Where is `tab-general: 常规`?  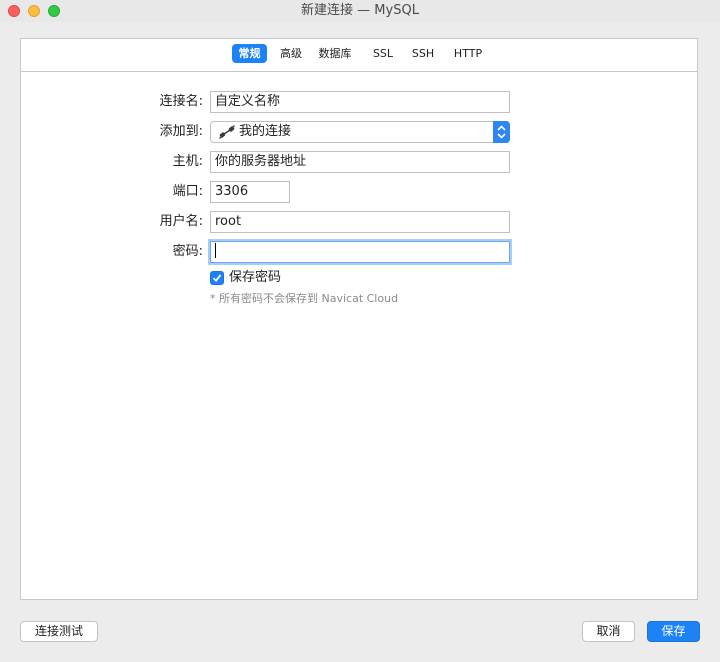 tab-general: 常规 is located at coordinates (249, 53).